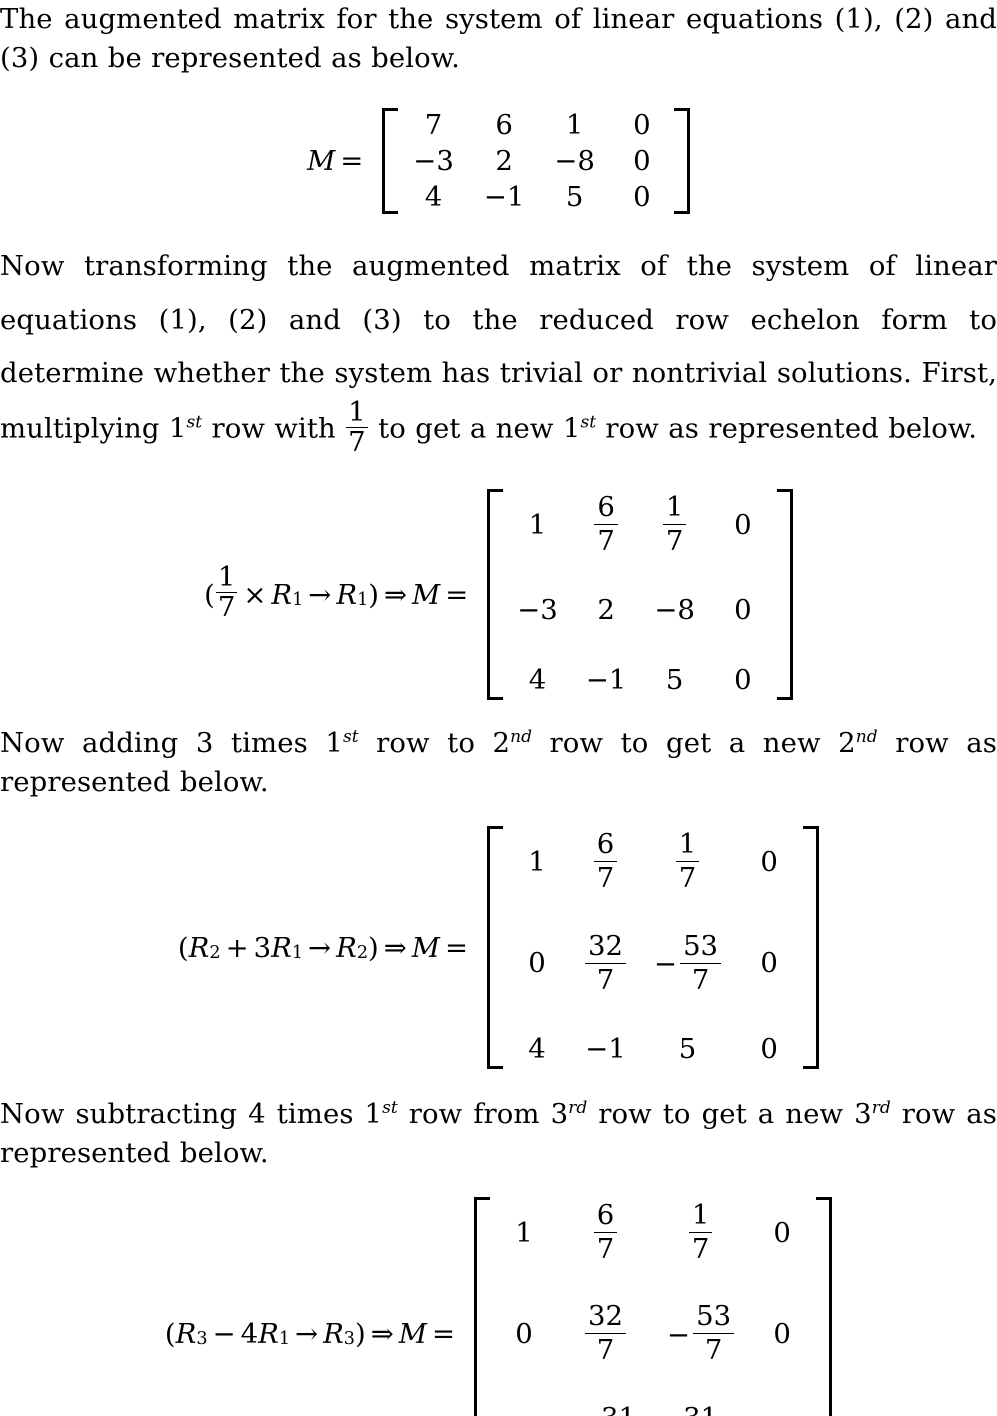 The width and height of the screenshot is (997, 1416). I want to click on paragraph-2-line-4-pre: to get a new 1, so click(479, 428).